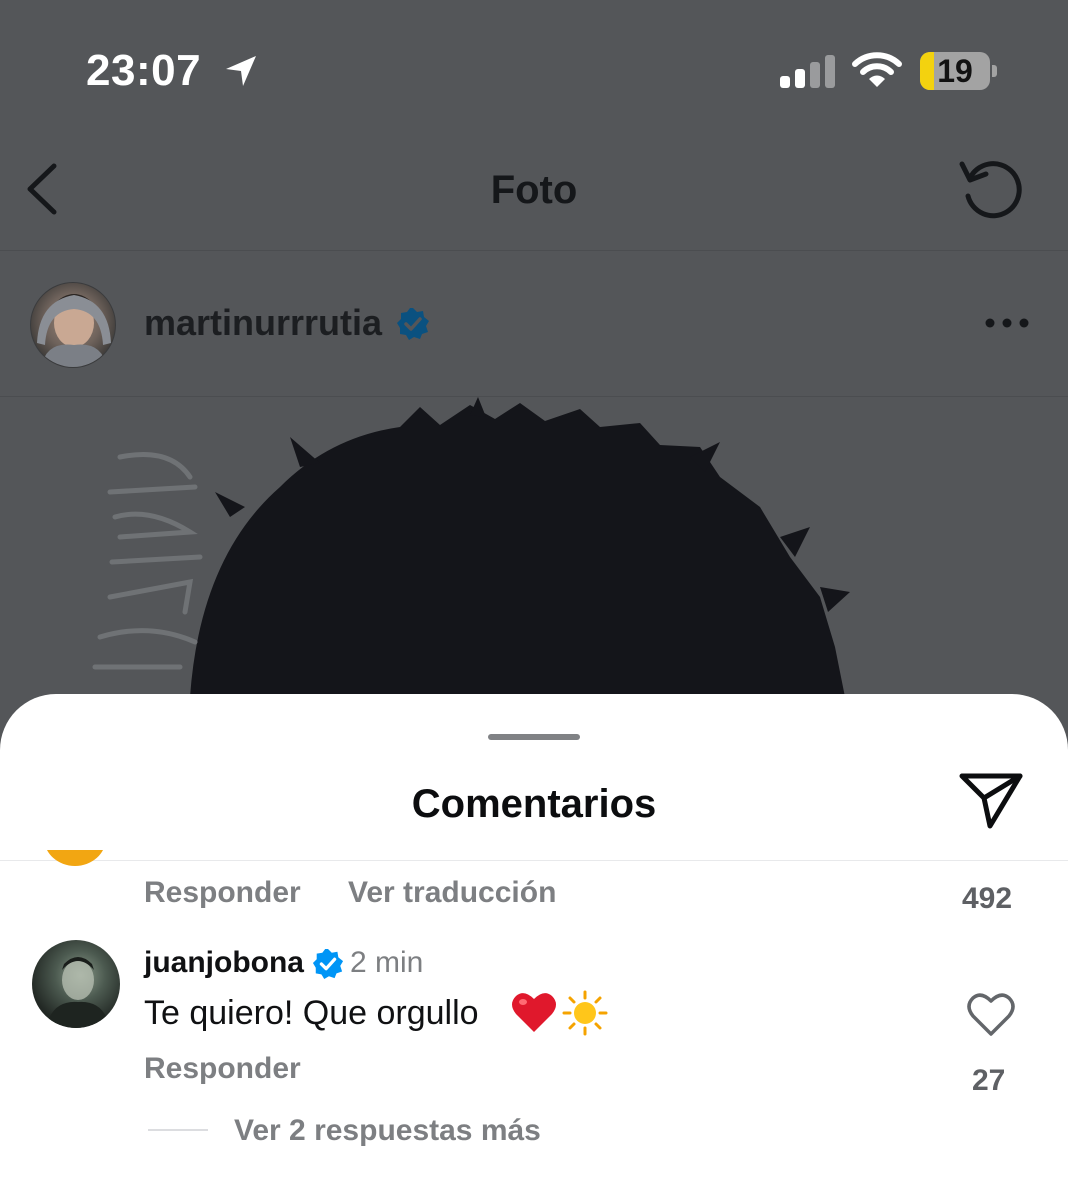 The width and height of the screenshot is (1068, 1200). I want to click on red-heart-emoji, so click(534, 1012).